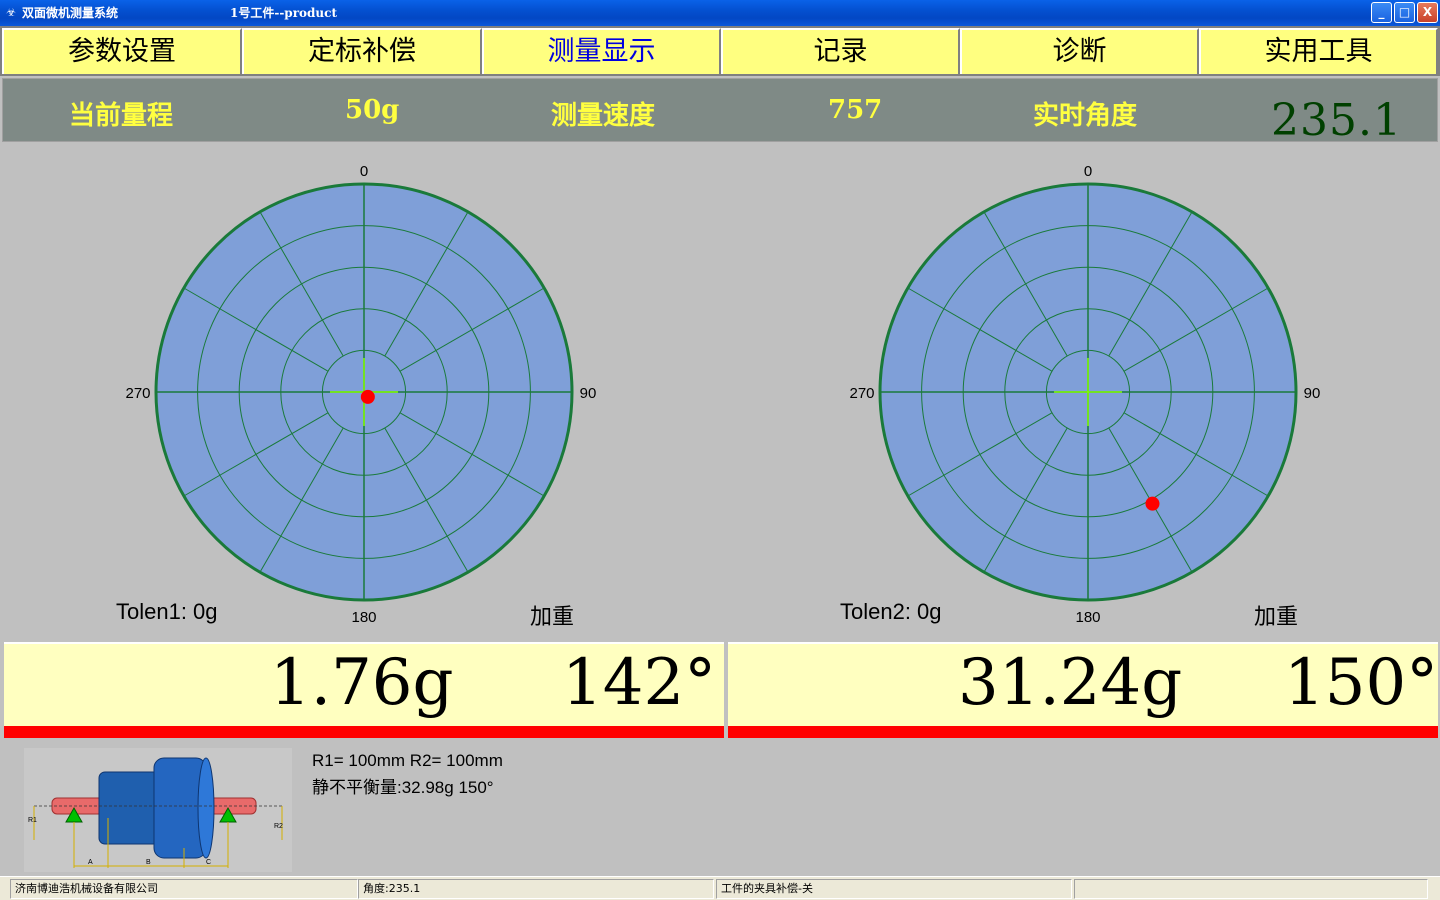 The image size is (1440, 900). What do you see at coordinates (1079, 51) in the screenshot?
I see `menu-diagnostics: 诊断` at bounding box center [1079, 51].